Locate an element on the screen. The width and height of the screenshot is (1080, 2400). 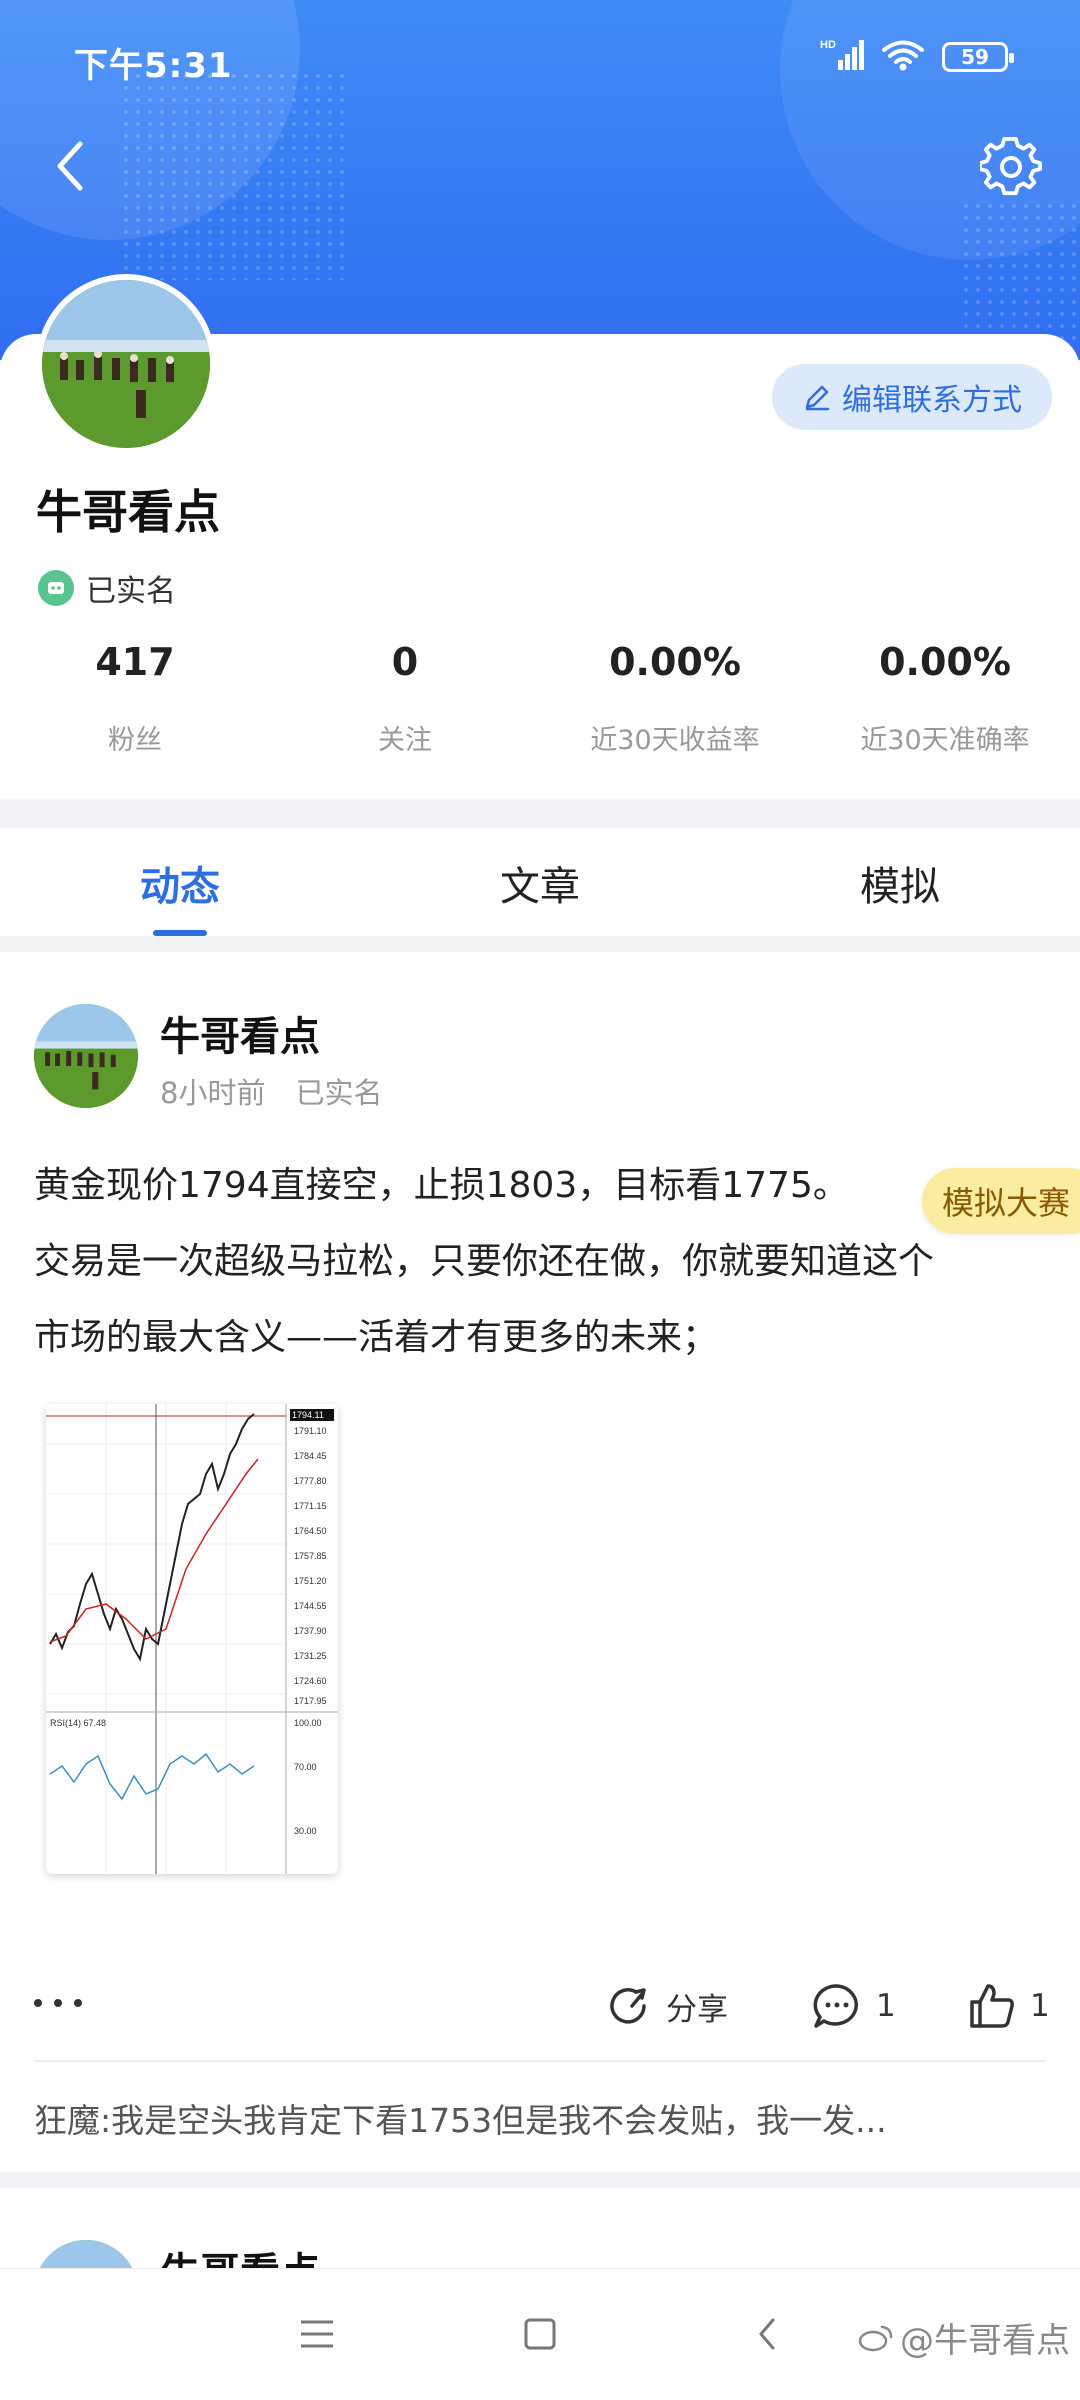
svg-text: 1784.45 is located at coordinates (310, 1456).